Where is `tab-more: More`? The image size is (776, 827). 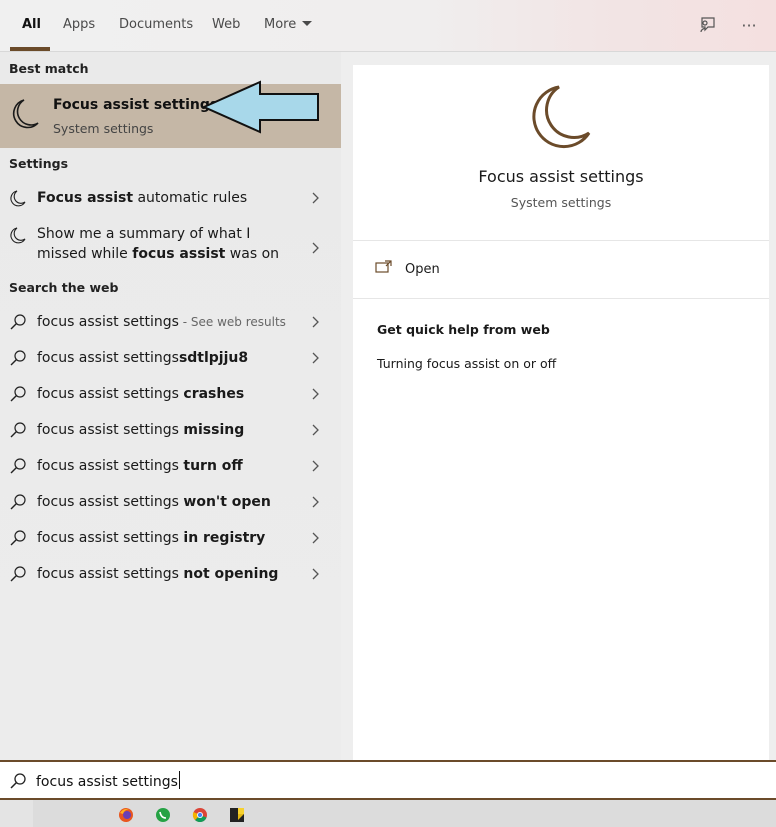 tab-more: More is located at coordinates (288, 25).